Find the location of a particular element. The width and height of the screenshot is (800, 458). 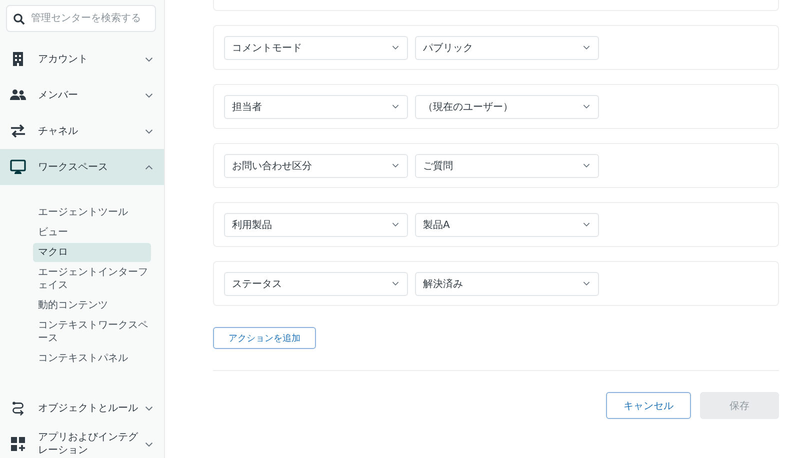

sub-nav-item: 動的コンテンツ is located at coordinates (92, 305).